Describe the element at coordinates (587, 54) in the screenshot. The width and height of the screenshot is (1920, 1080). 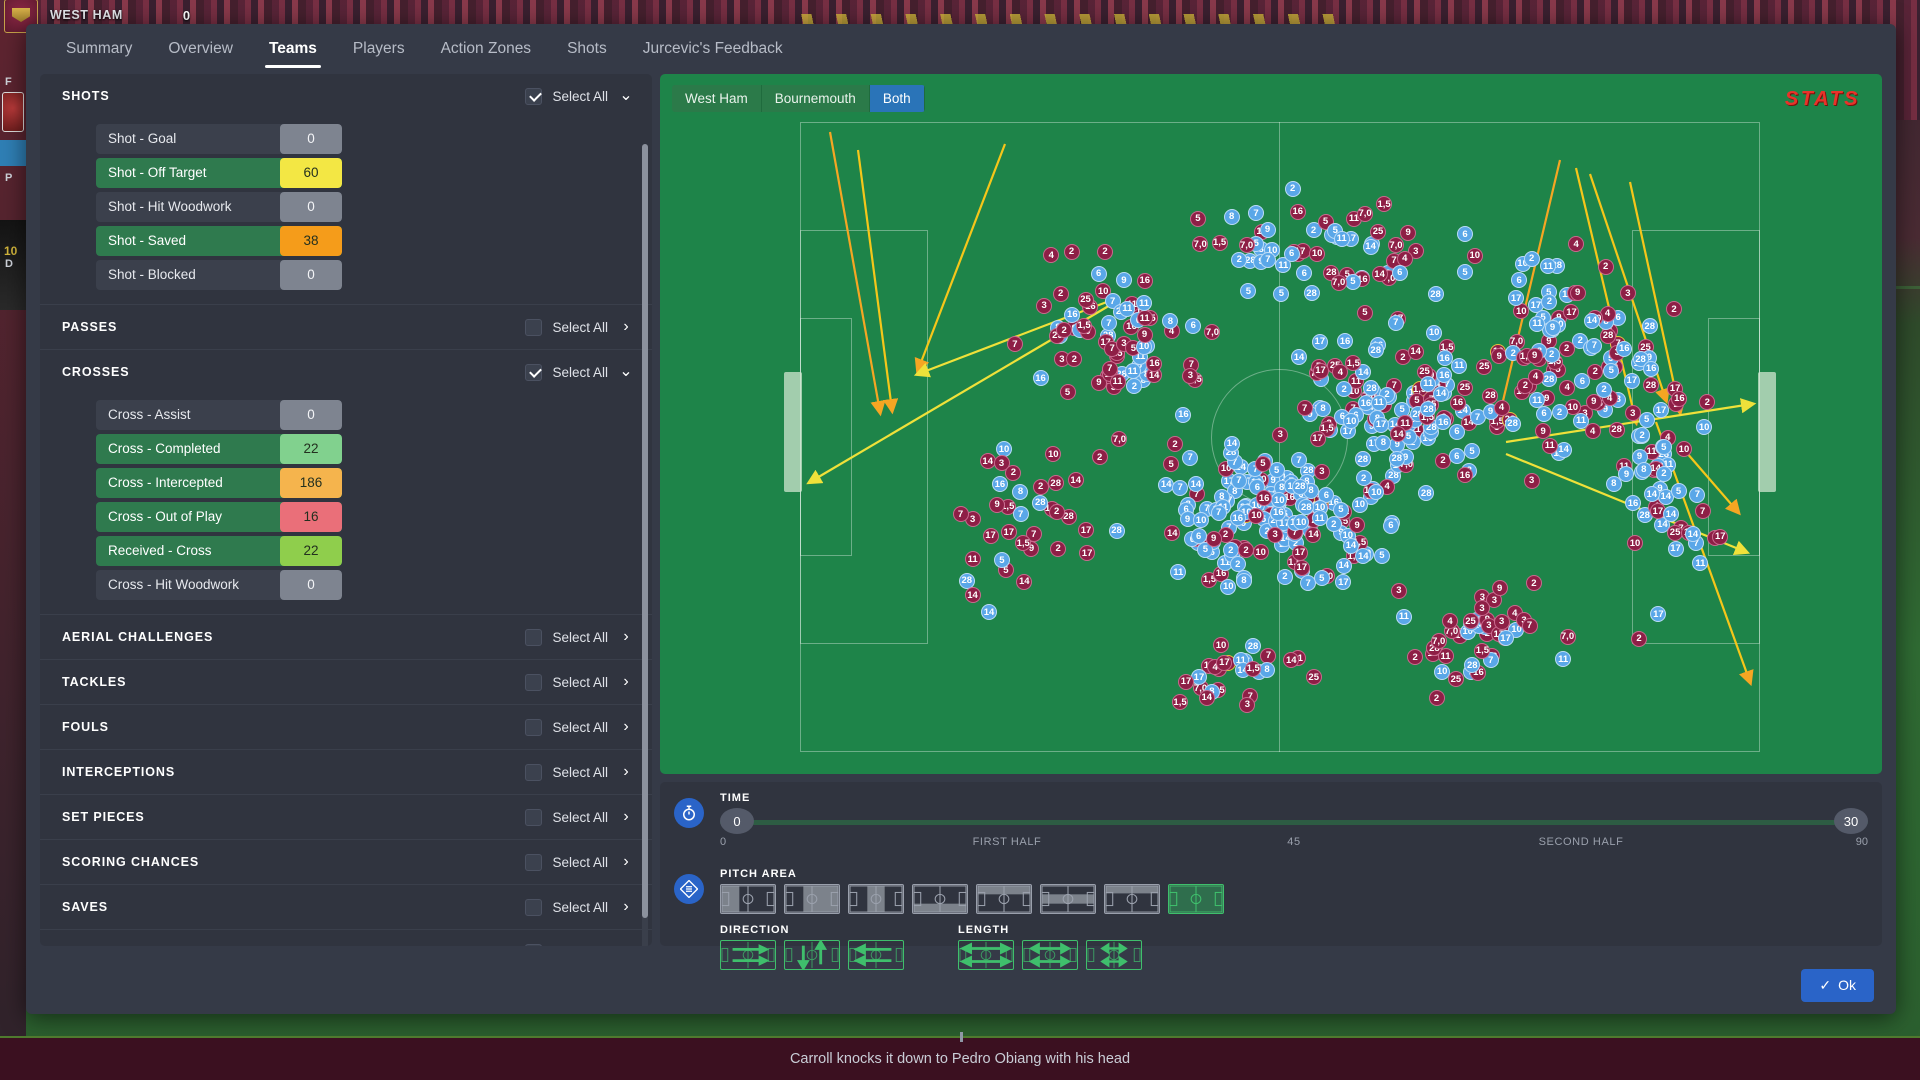
I see `tab-shots: Shots` at that location.